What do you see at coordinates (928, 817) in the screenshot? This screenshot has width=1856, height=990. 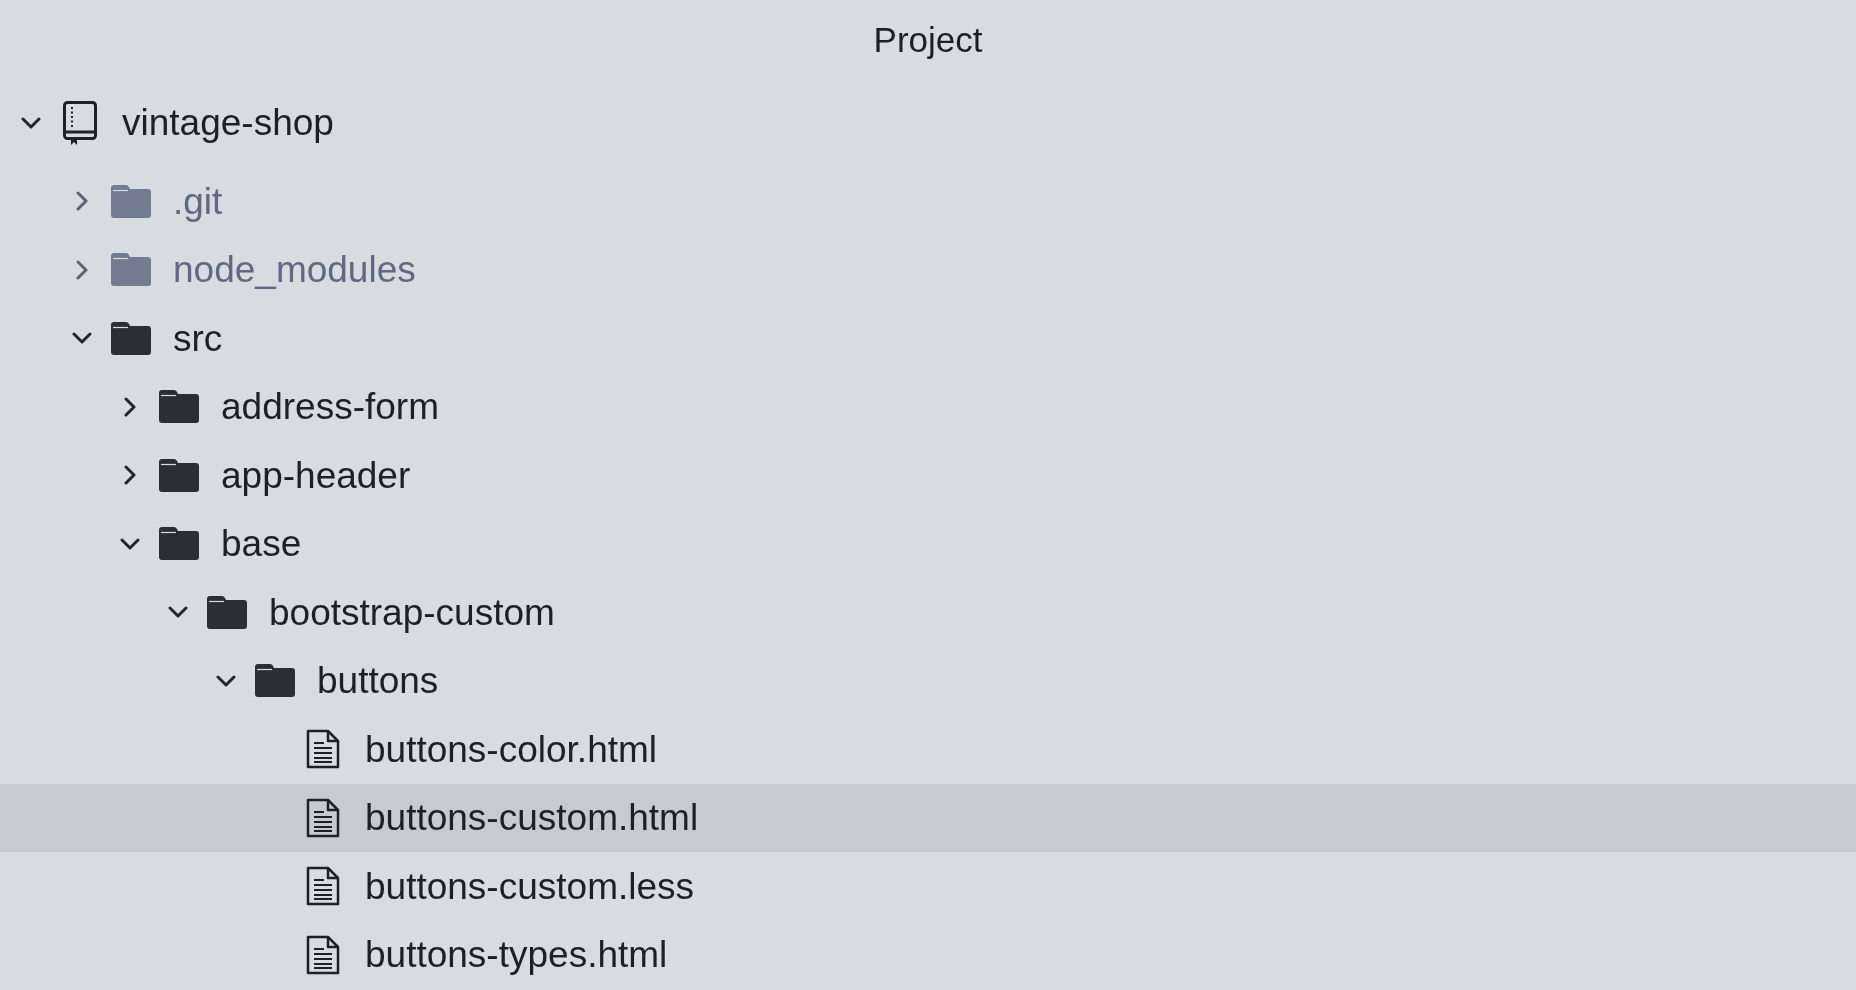 I see `selected-row: buttons-custom.html` at bounding box center [928, 817].